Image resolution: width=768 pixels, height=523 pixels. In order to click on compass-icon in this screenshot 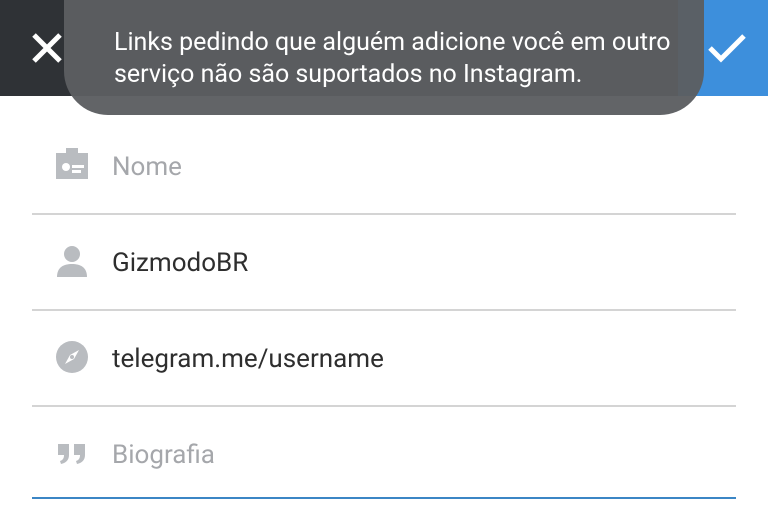, I will do `click(72, 357)`.